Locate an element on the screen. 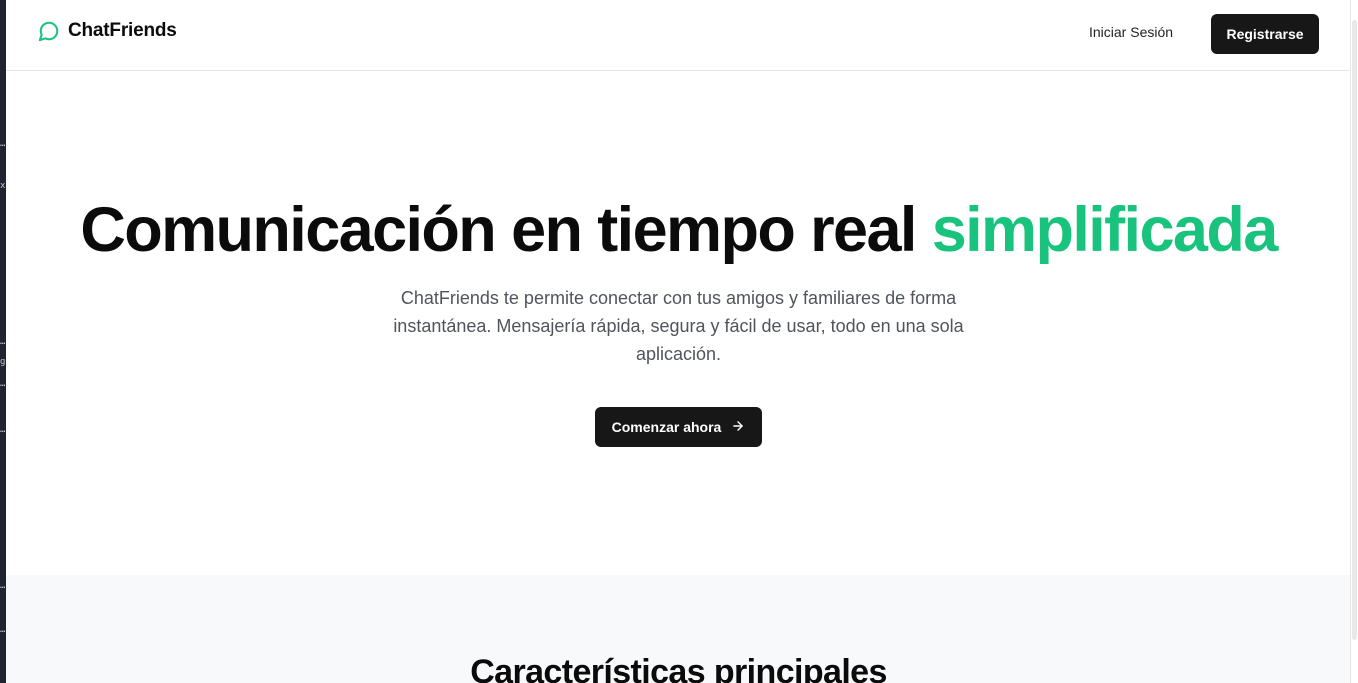 The image size is (1358, 683). brand-logo-link: ChatFriends is located at coordinates (107, 31).